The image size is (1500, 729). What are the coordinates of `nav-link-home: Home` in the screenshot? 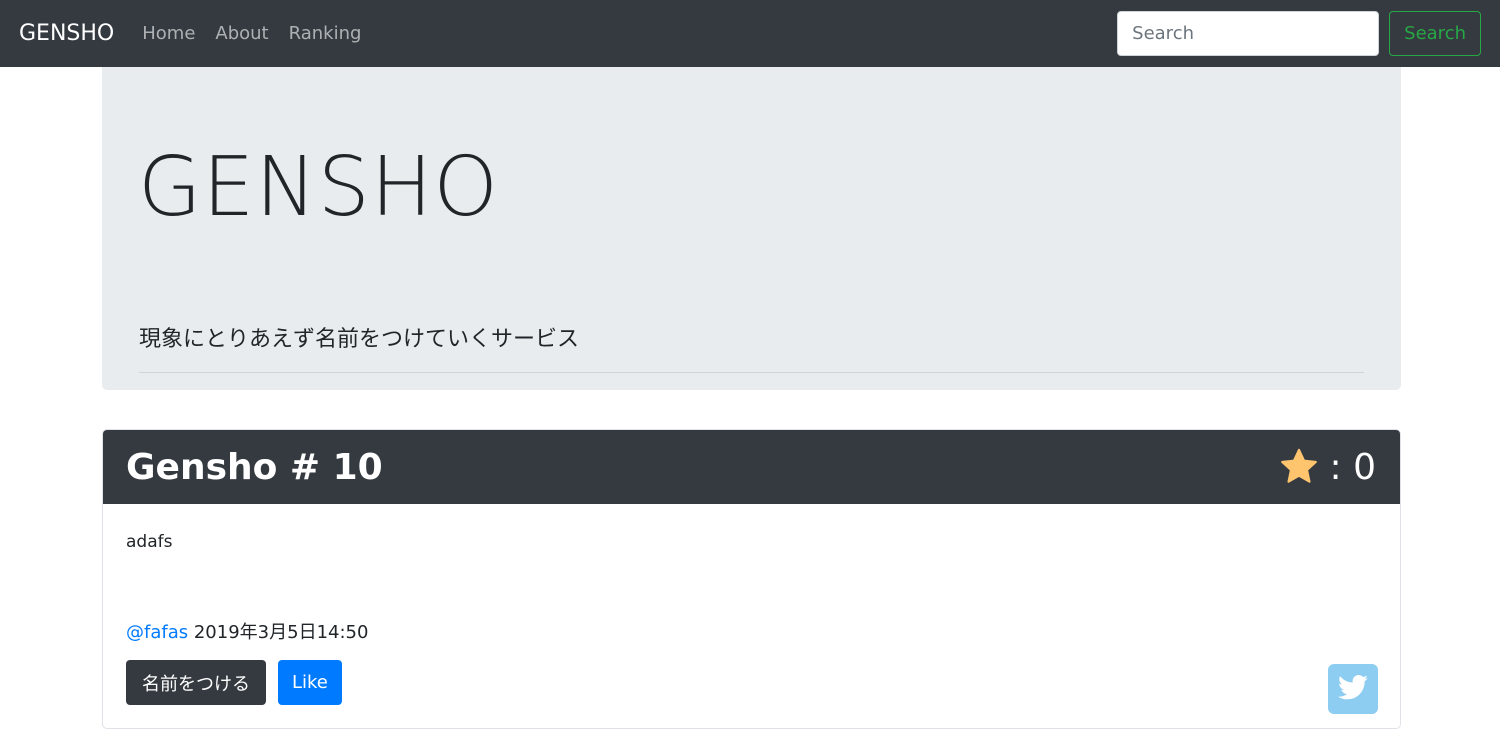 It's located at (168, 33).